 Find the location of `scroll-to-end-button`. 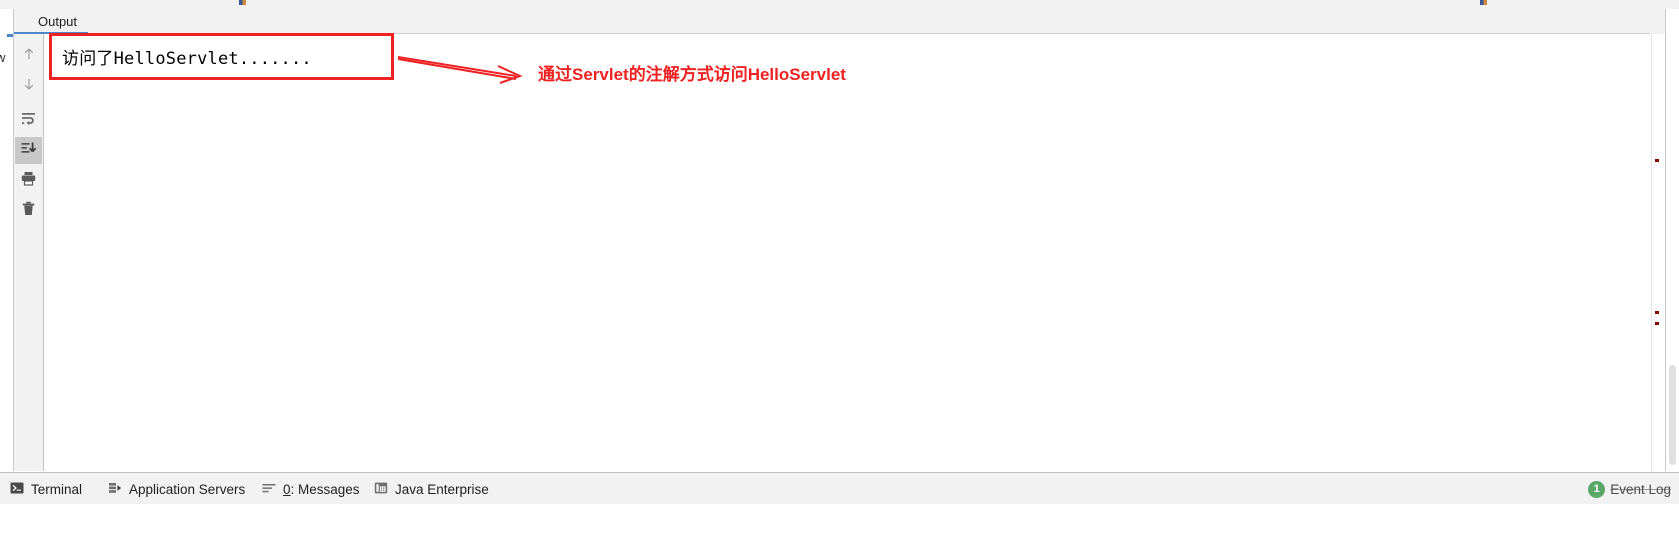

scroll-to-end-button is located at coordinates (28, 150).